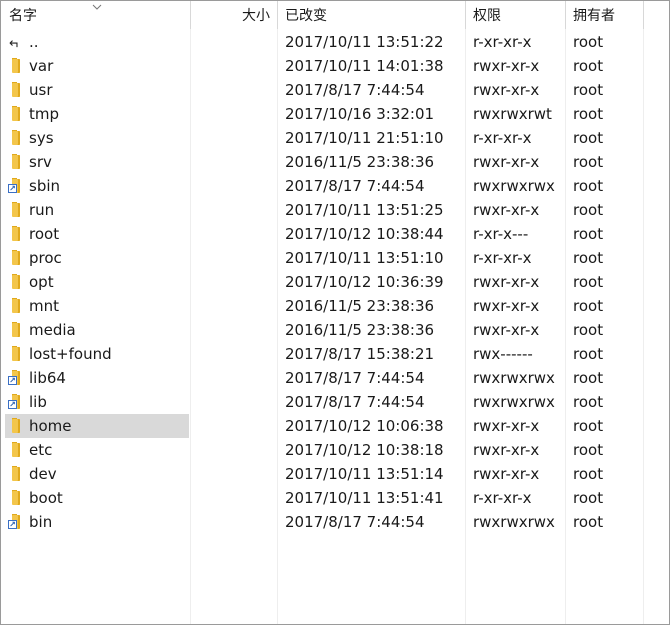 The width and height of the screenshot is (670, 625). I want to click on column-header-permissions: 权限, so click(487, 15).